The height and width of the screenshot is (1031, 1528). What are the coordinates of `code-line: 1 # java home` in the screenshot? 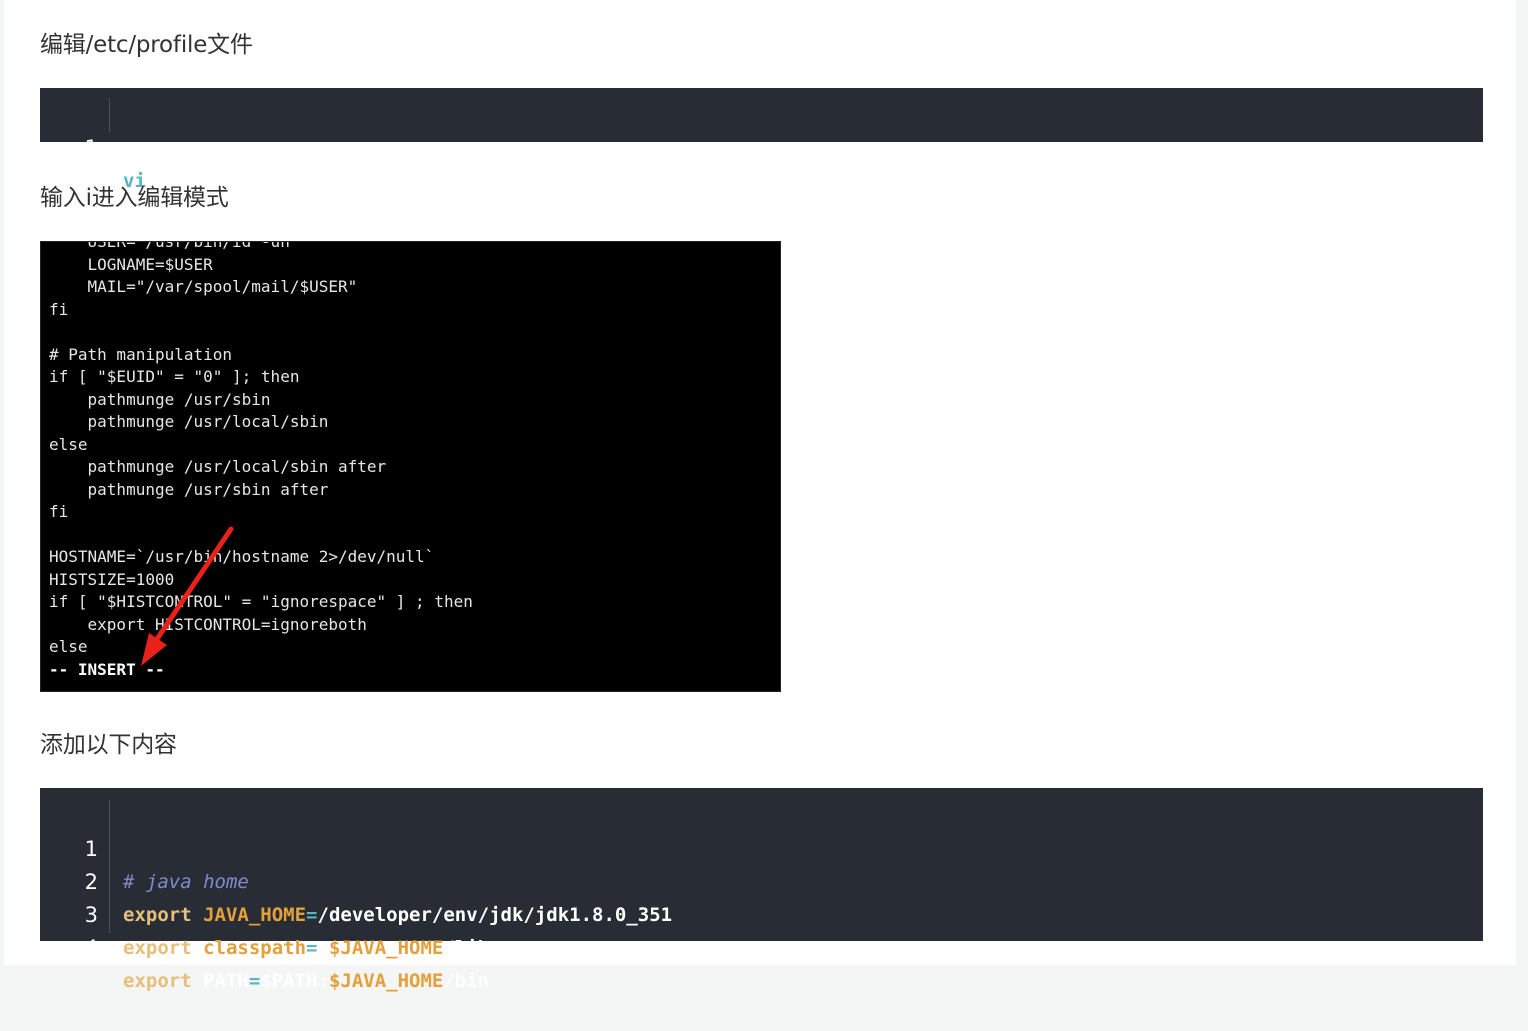 It's located at (144, 846).